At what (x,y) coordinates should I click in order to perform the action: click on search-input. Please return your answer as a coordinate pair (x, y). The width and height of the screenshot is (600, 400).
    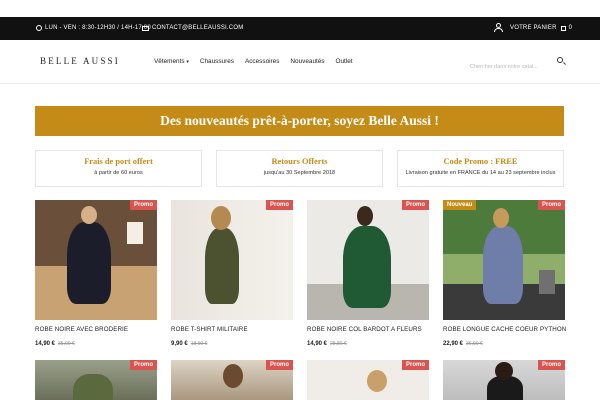
    Looking at the image, I should click on (512, 67).